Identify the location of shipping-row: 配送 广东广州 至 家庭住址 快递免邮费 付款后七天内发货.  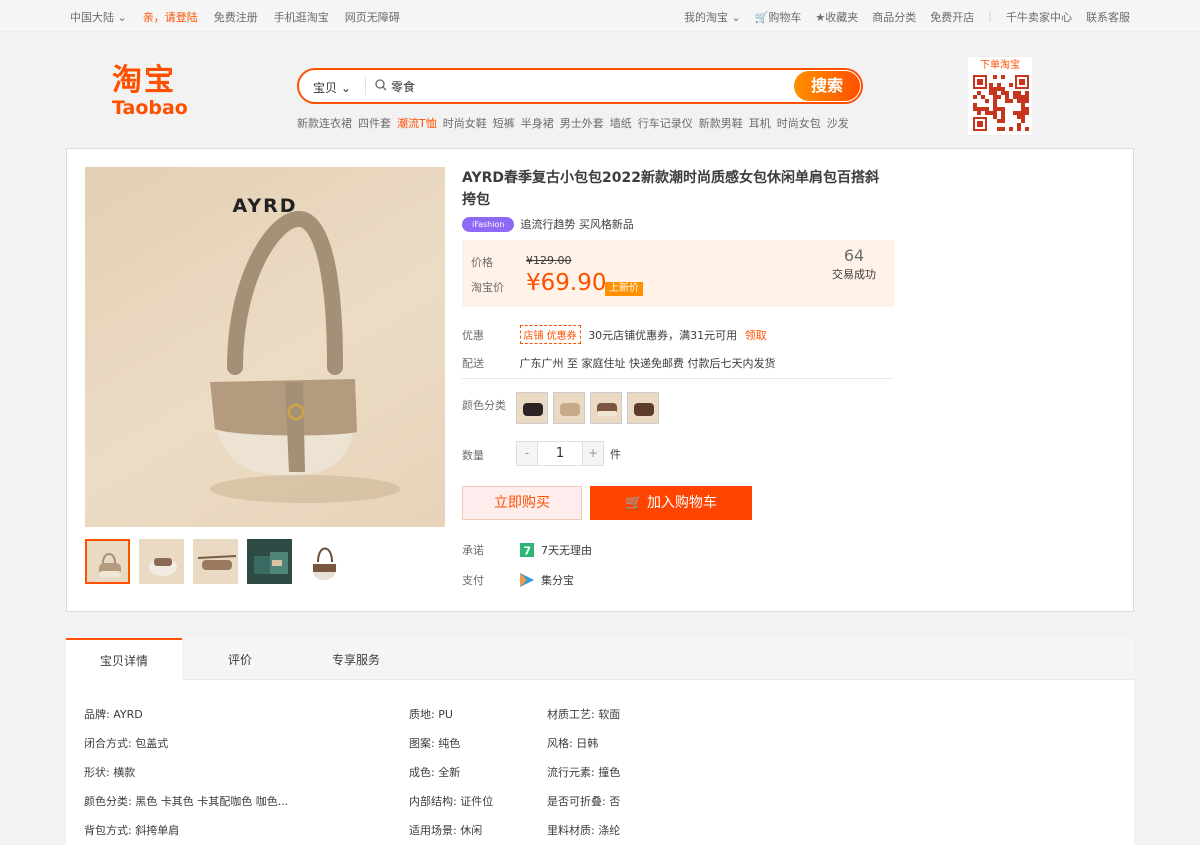
(619, 363).